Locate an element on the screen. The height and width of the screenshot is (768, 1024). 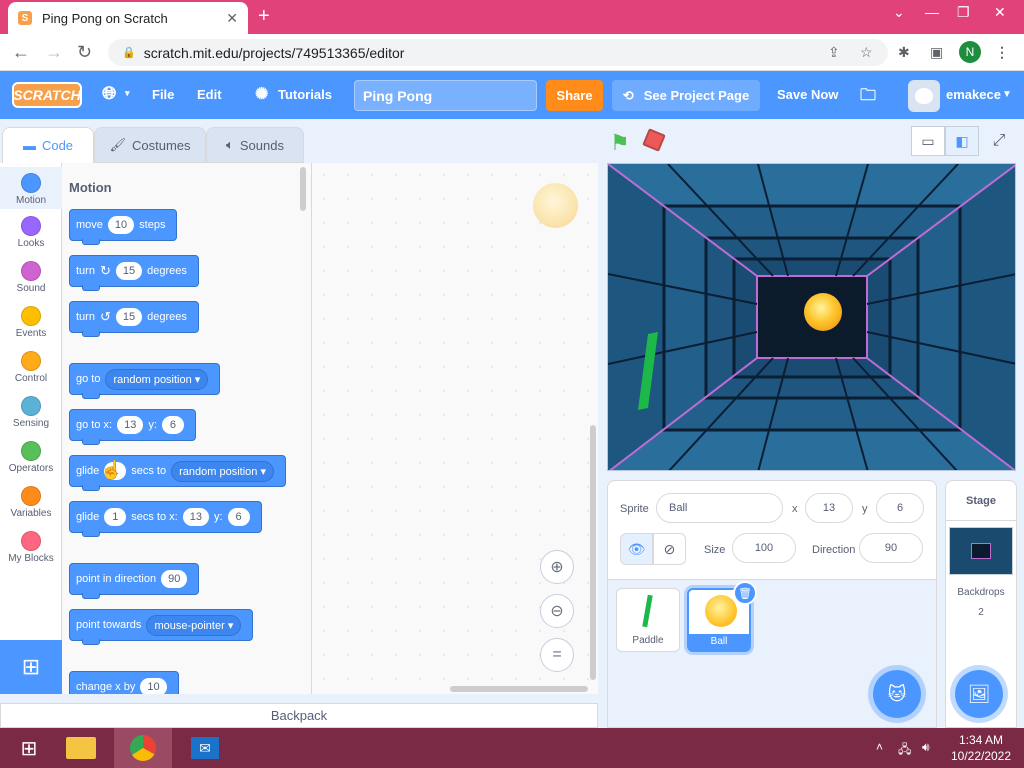
volume-icon: 🔊︎ is located at coordinates (926, 747).